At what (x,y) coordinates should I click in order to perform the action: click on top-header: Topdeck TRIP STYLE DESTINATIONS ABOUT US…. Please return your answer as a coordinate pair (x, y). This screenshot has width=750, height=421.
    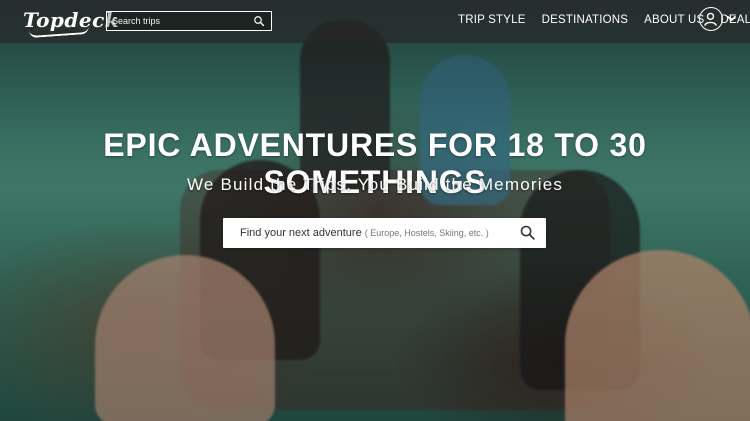
    Looking at the image, I should click on (375, 21).